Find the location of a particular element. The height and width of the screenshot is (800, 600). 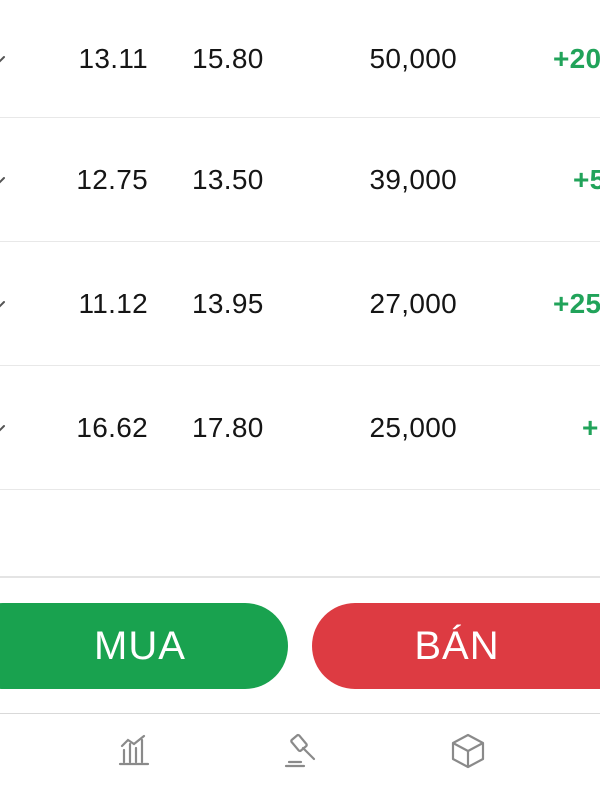

cell-change: +5 is located at coordinates (586, 179).